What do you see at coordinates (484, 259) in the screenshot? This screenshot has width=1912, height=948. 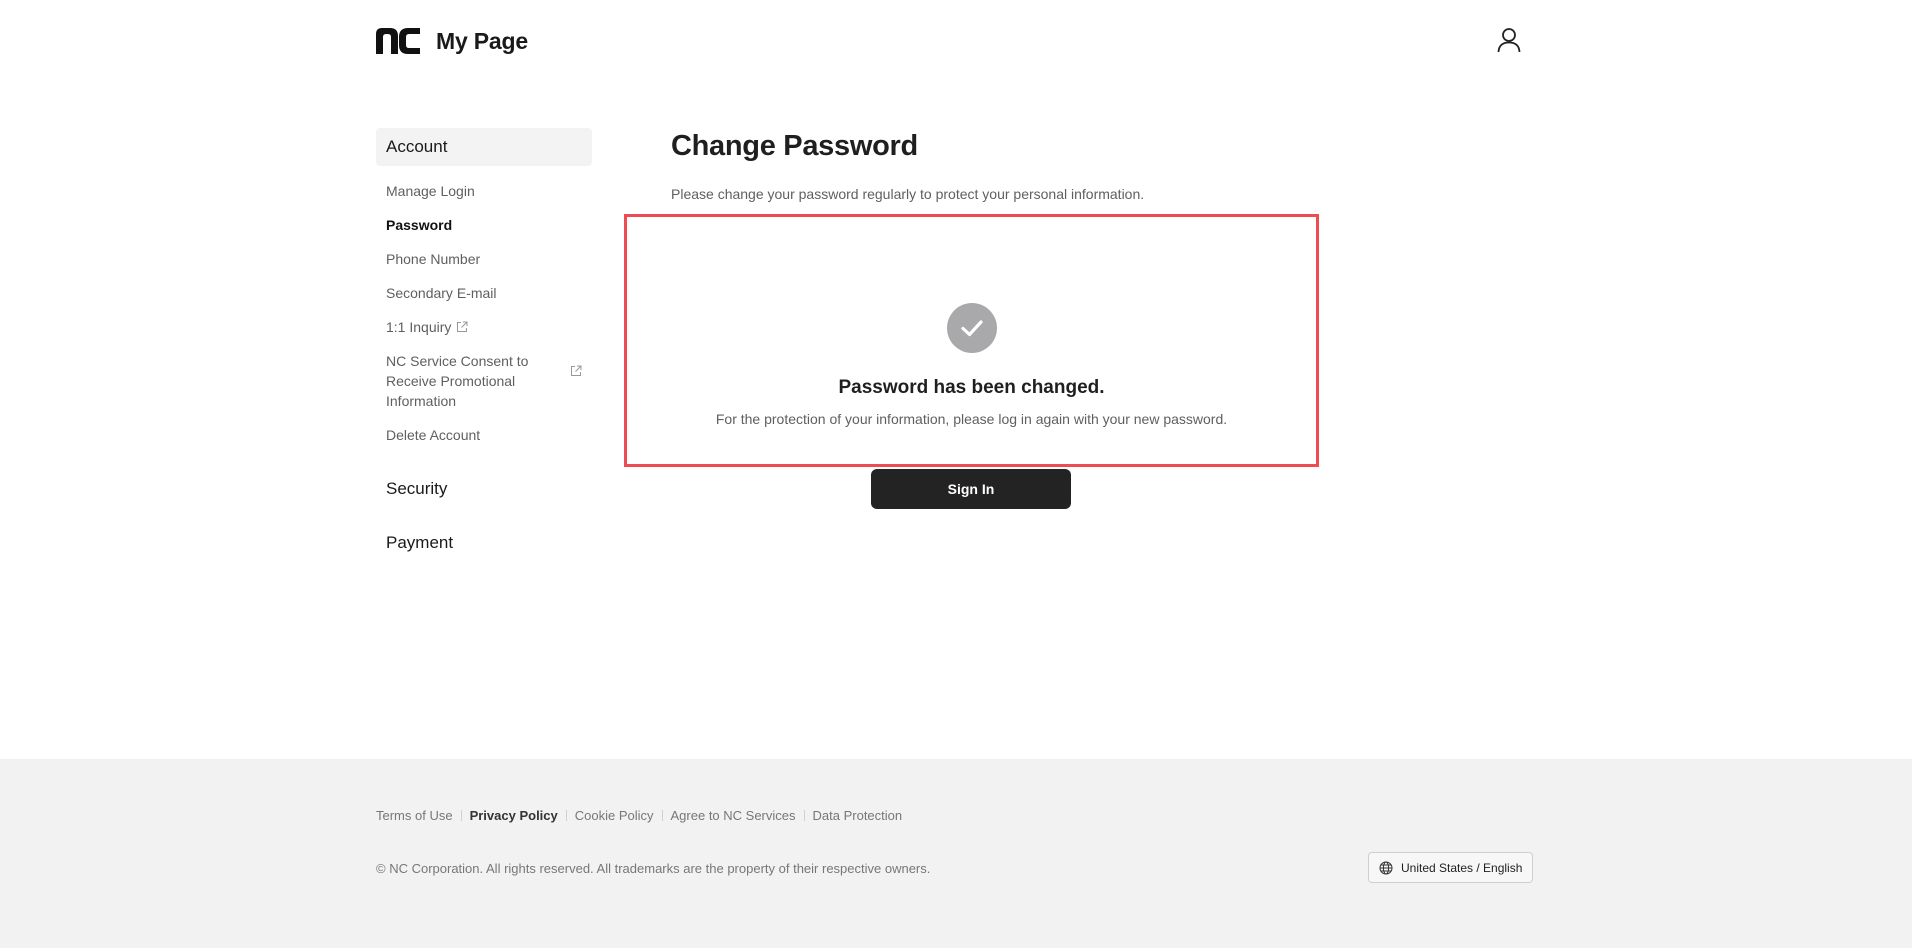 I see `sidebar-item-phone-number: Phone Number` at bounding box center [484, 259].